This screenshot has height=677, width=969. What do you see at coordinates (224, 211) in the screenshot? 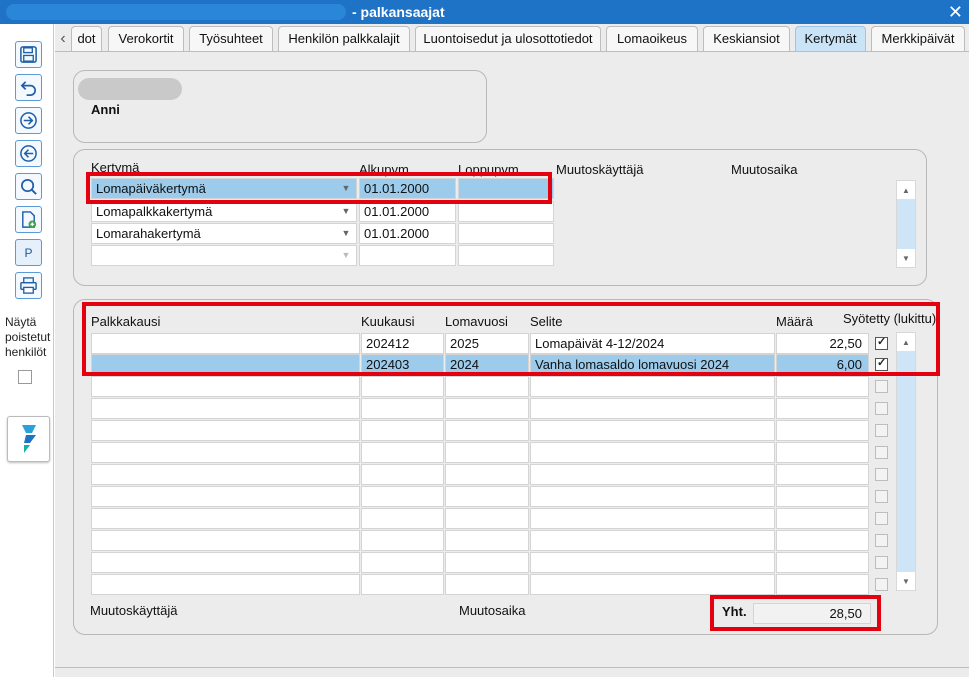
I see `accrual-type-select: Lomapalkkakertymä ▼` at bounding box center [224, 211].